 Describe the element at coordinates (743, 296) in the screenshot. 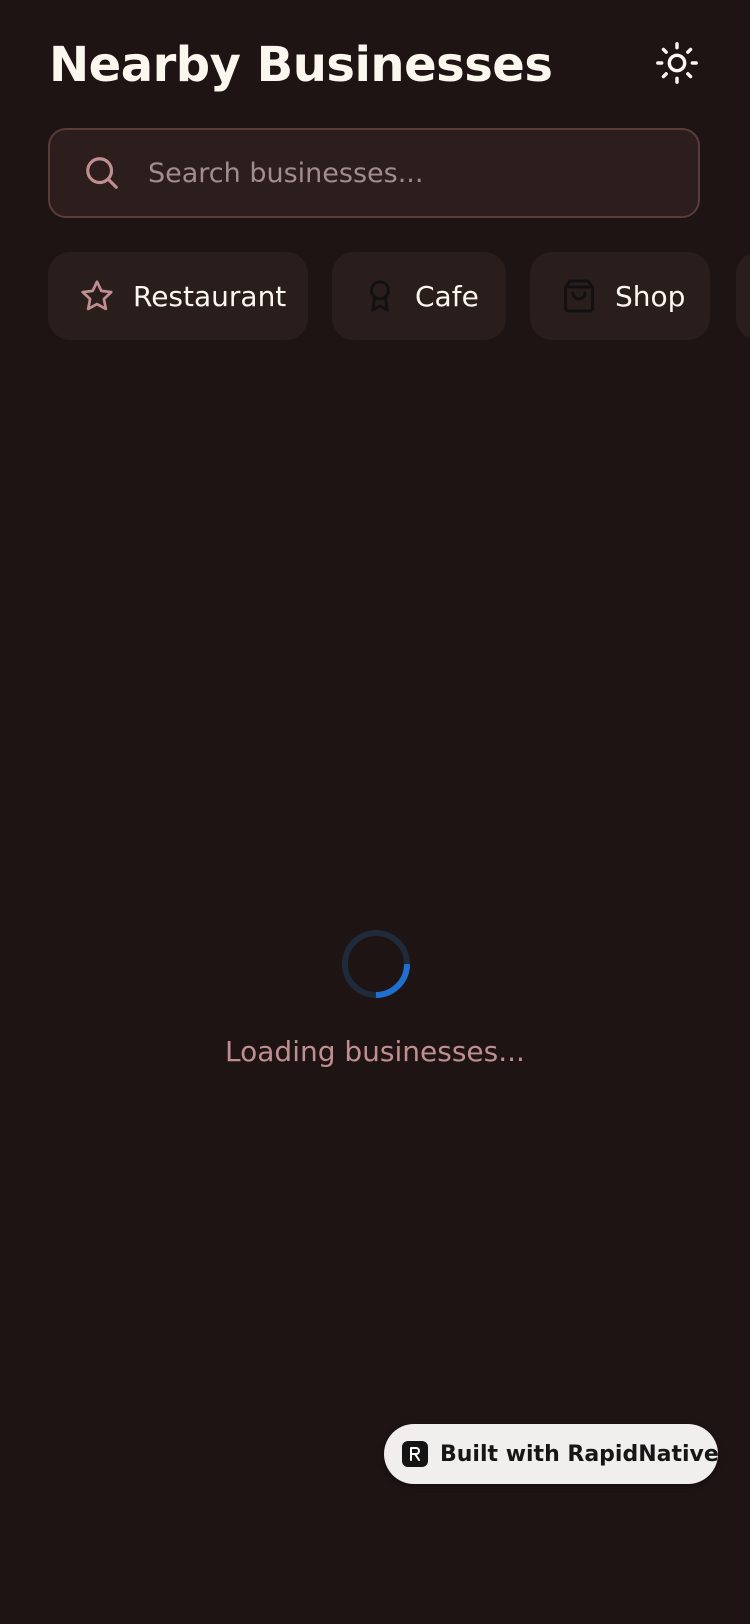

I see `category-chip-partial` at that location.